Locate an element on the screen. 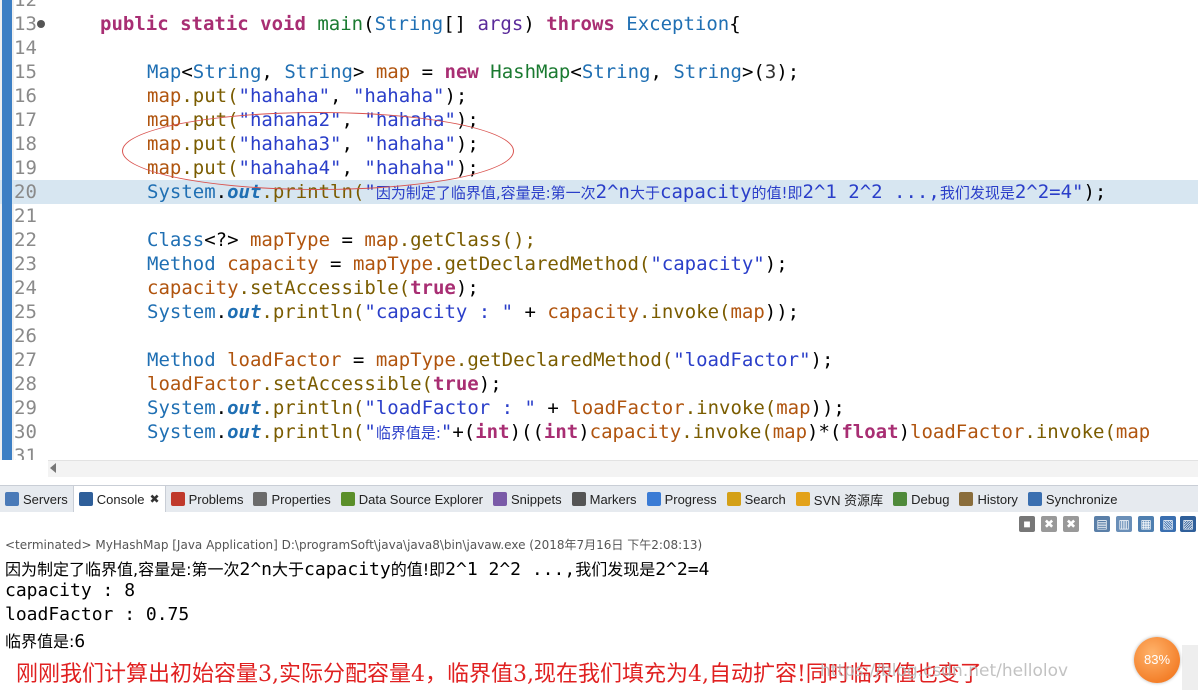  tab-search: Search is located at coordinates (756, 499).